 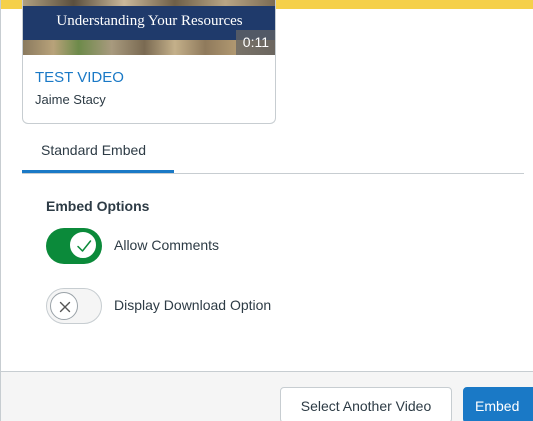 I want to click on video-author: Jaime Stacy, so click(x=70, y=99).